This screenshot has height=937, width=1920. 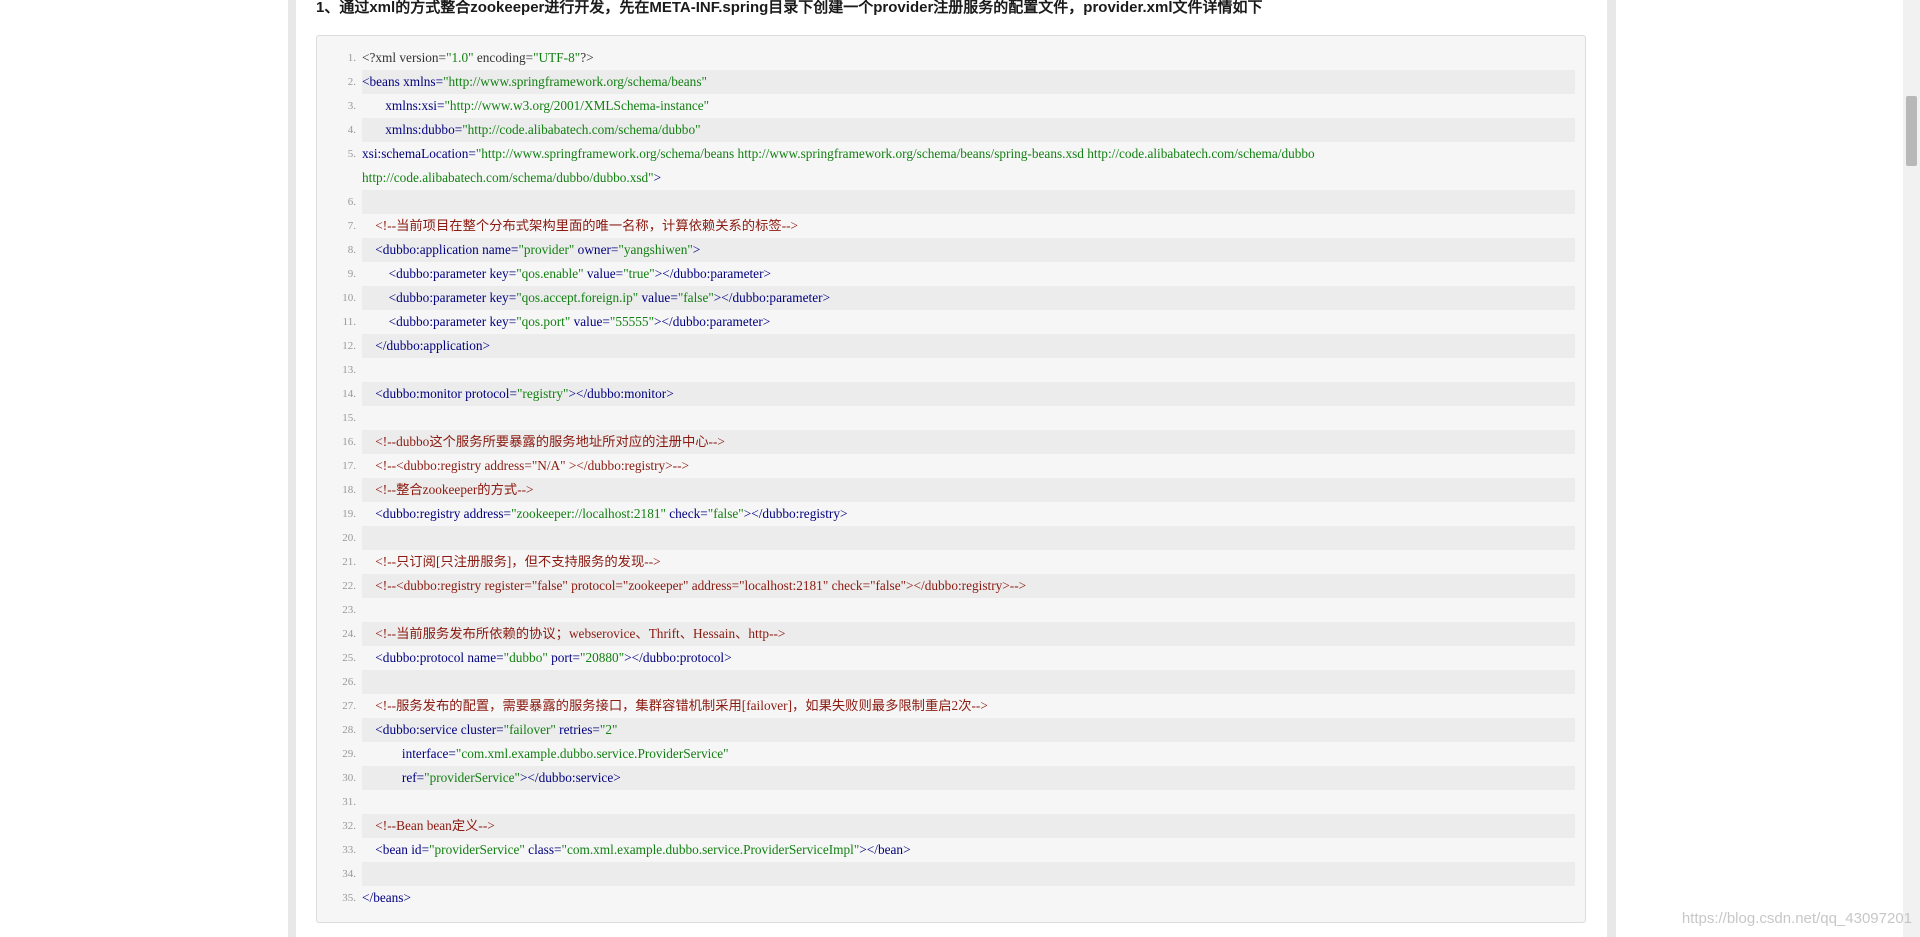 I want to click on line-number: 33., so click(x=349, y=850).